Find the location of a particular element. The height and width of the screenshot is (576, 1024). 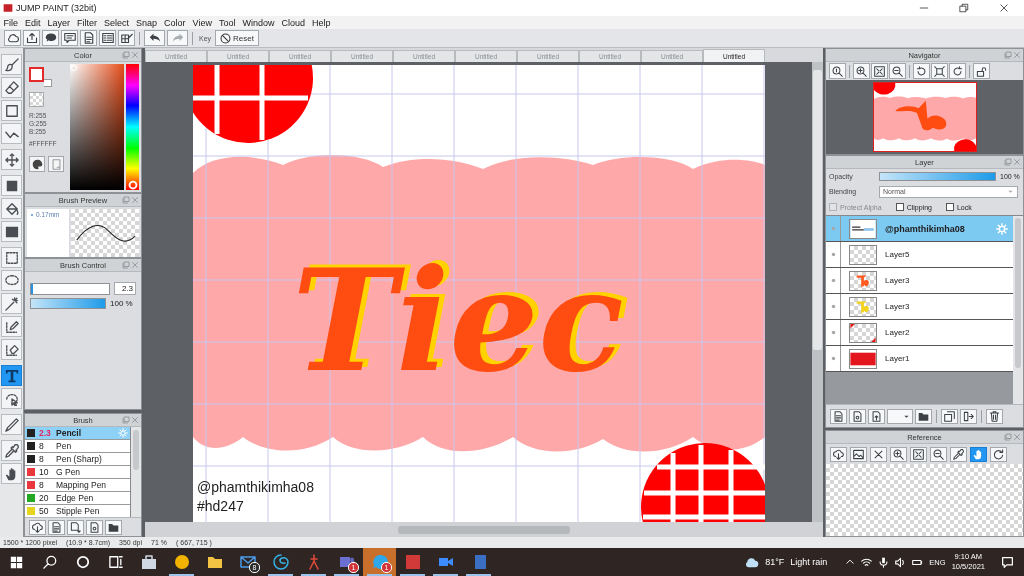

circle-logo-icon is located at coordinates (181, 562).